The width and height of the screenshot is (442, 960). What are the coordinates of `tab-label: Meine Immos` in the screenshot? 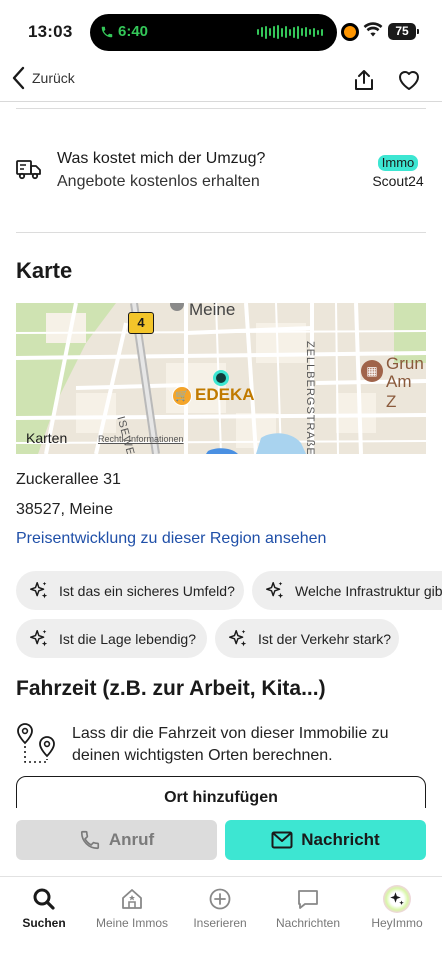 It's located at (132, 923).